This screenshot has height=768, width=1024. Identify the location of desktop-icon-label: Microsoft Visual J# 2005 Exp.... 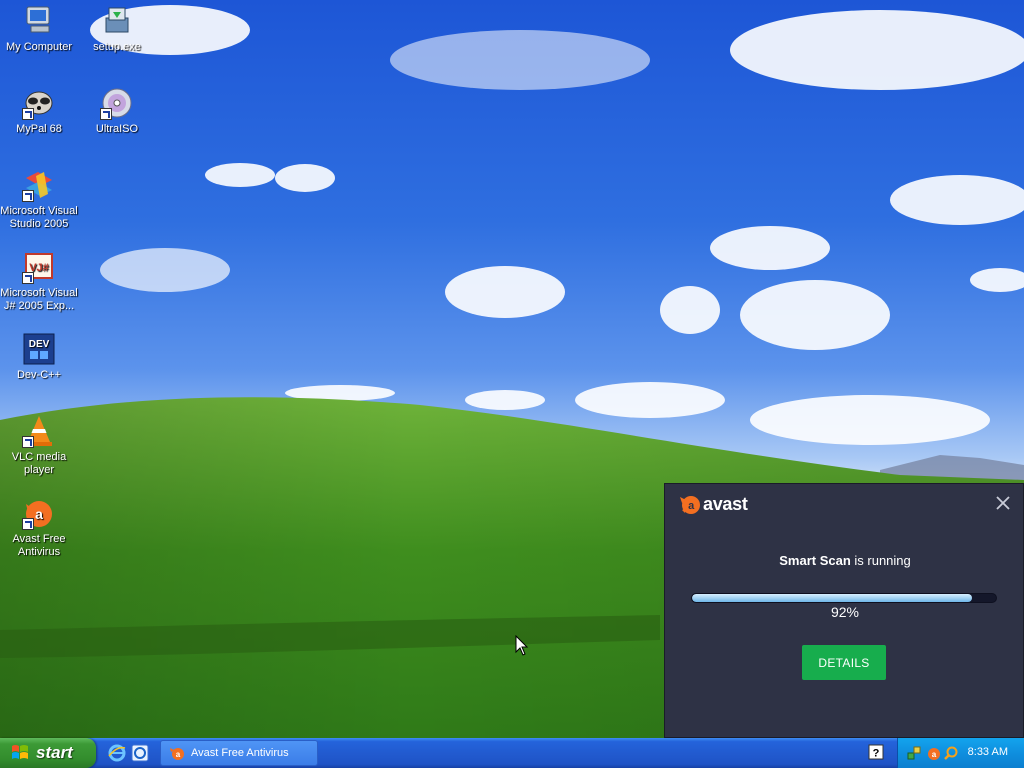
(39, 299).